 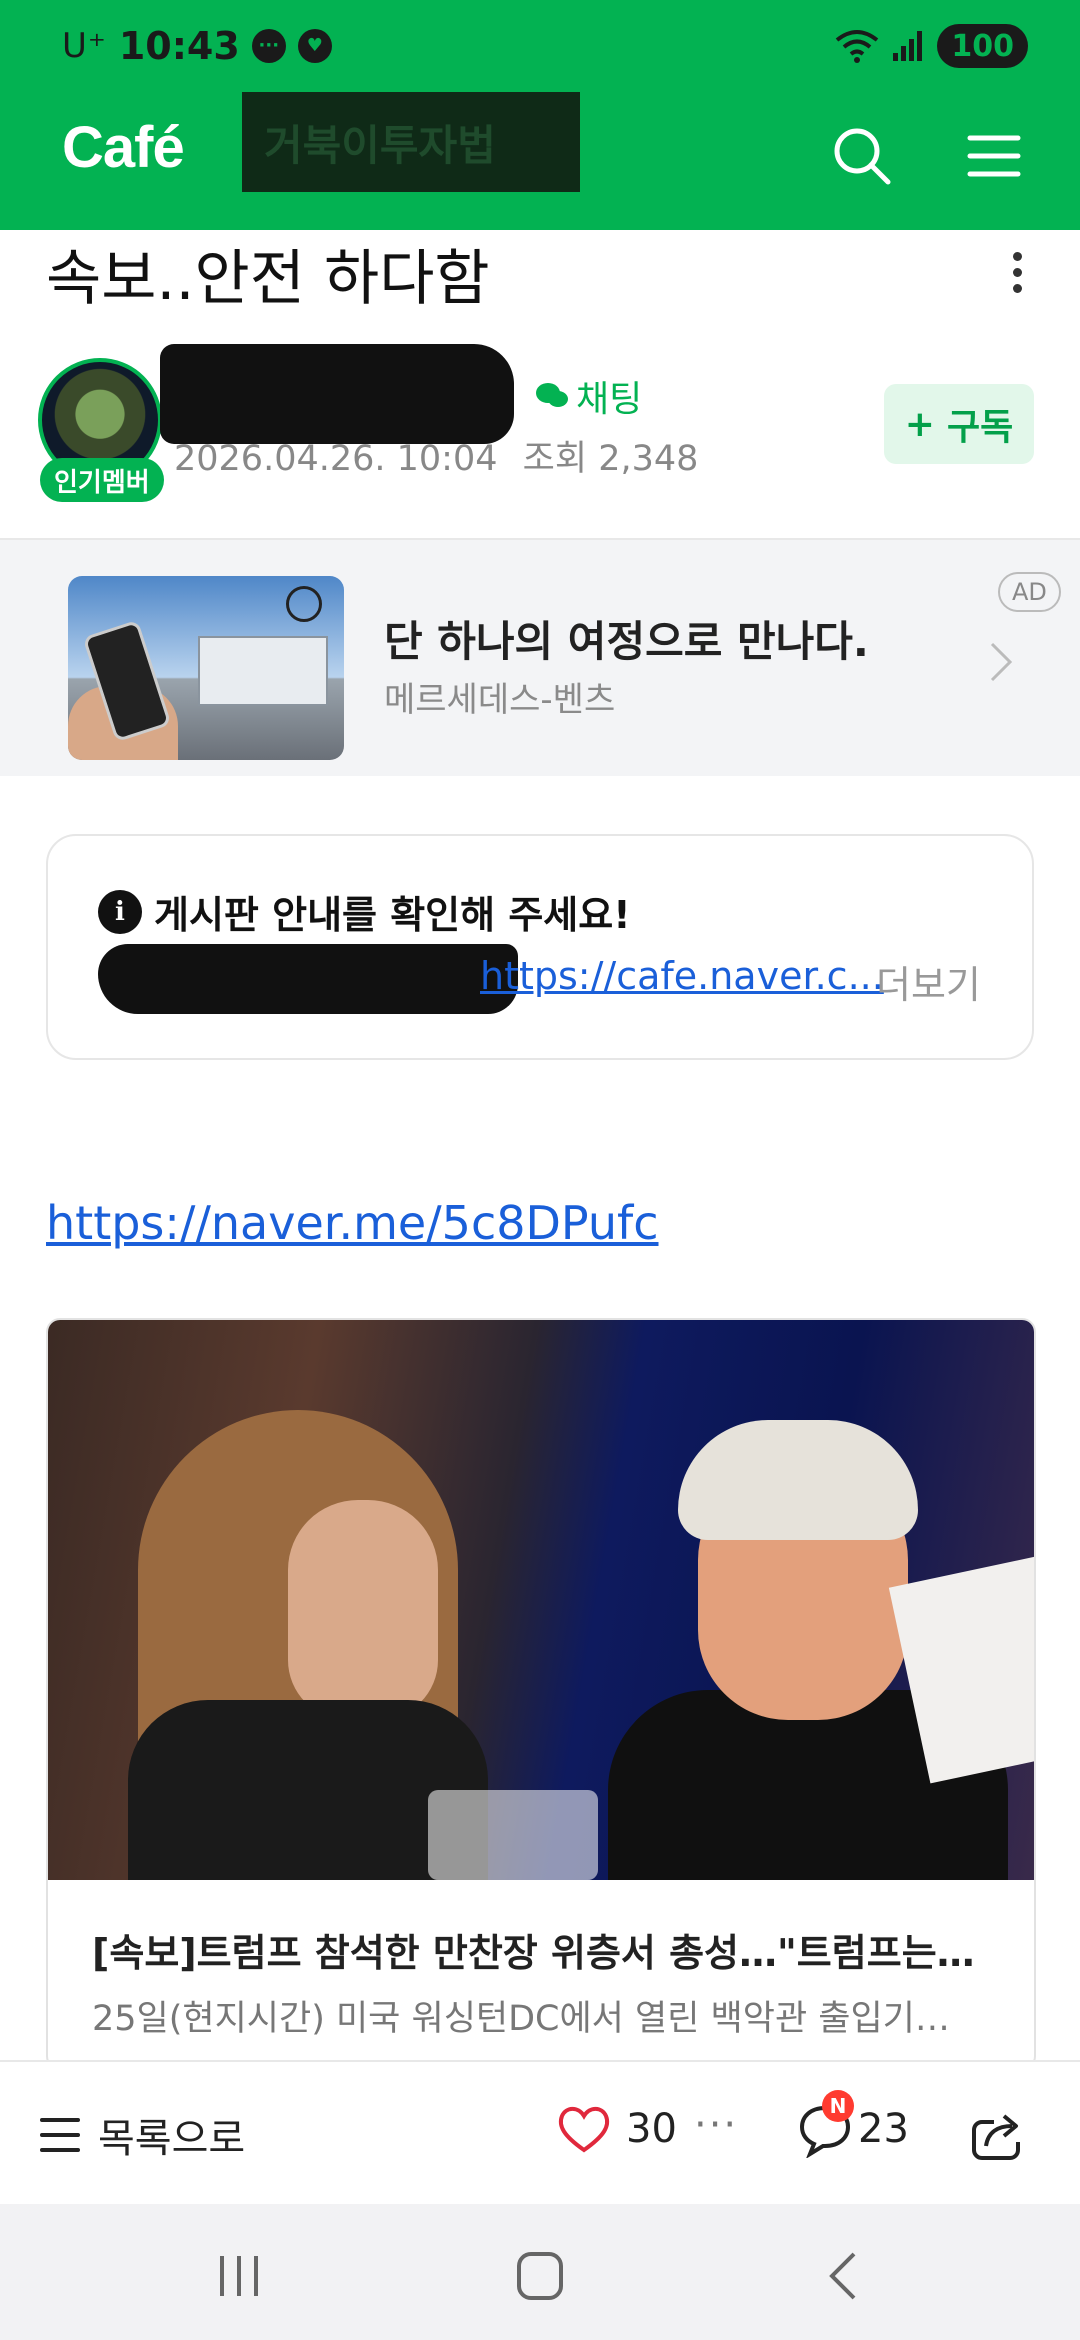 I want to click on message-notification-icon: ···, so click(x=268, y=46).